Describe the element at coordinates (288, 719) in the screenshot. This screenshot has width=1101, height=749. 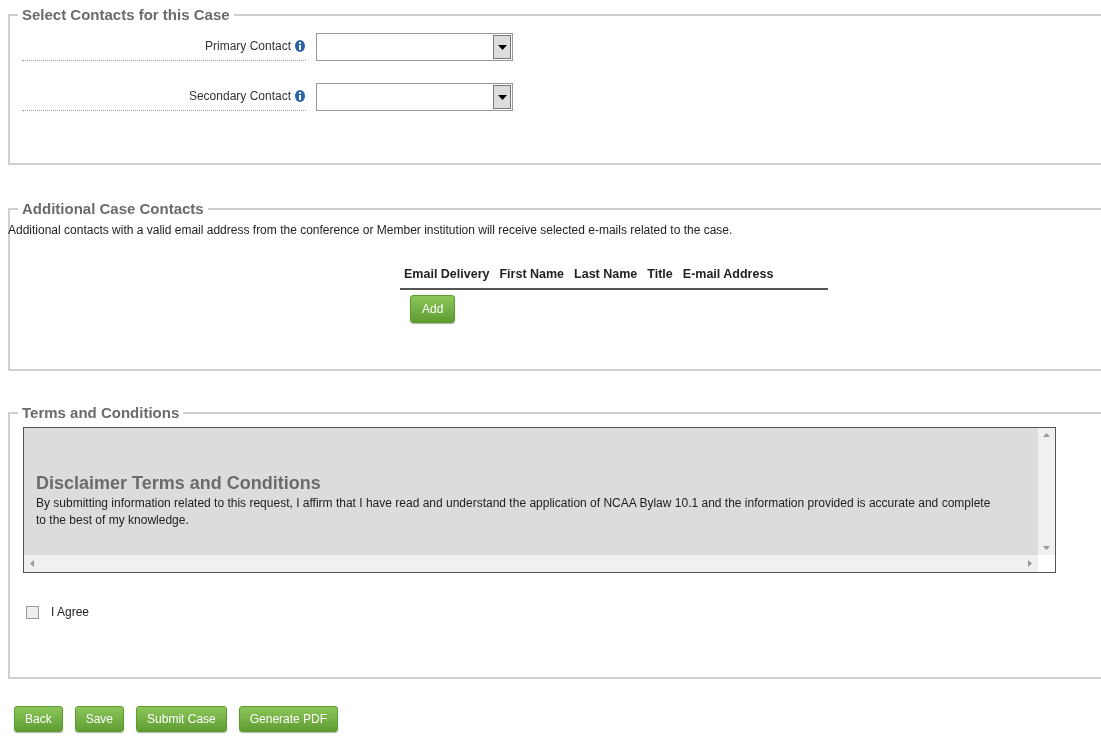
I see `action-button: Generate PDF` at that location.